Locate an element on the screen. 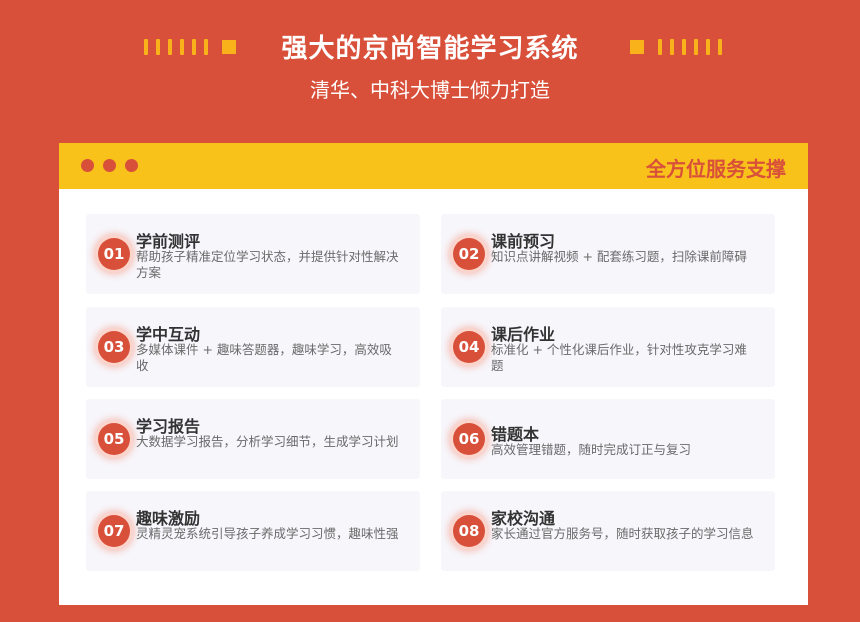 The image size is (860, 622). right-decoration is located at coordinates (680, 47).